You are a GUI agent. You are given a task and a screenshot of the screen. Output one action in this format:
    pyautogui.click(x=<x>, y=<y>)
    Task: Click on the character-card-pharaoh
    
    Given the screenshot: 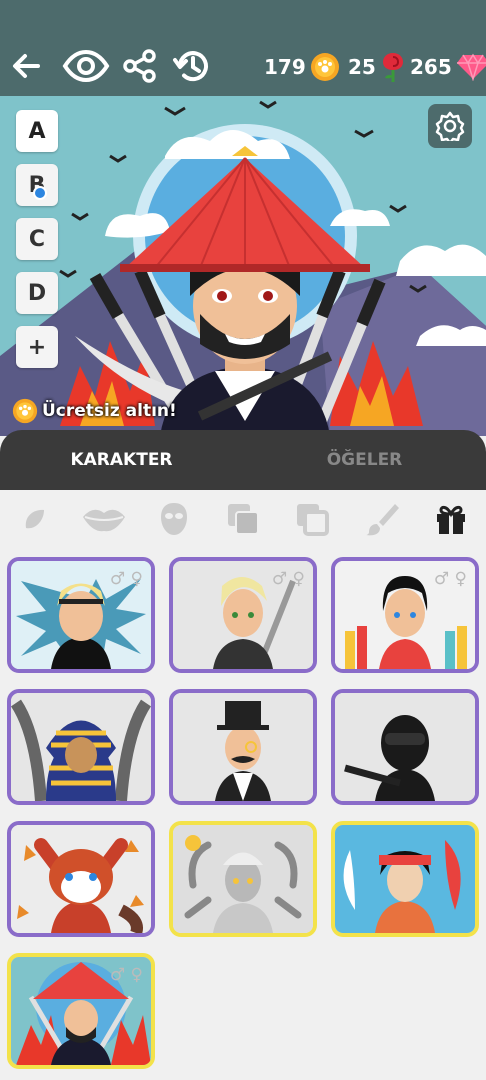 What is the action you would take?
    pyautogui.click(x=81, y=747)
    